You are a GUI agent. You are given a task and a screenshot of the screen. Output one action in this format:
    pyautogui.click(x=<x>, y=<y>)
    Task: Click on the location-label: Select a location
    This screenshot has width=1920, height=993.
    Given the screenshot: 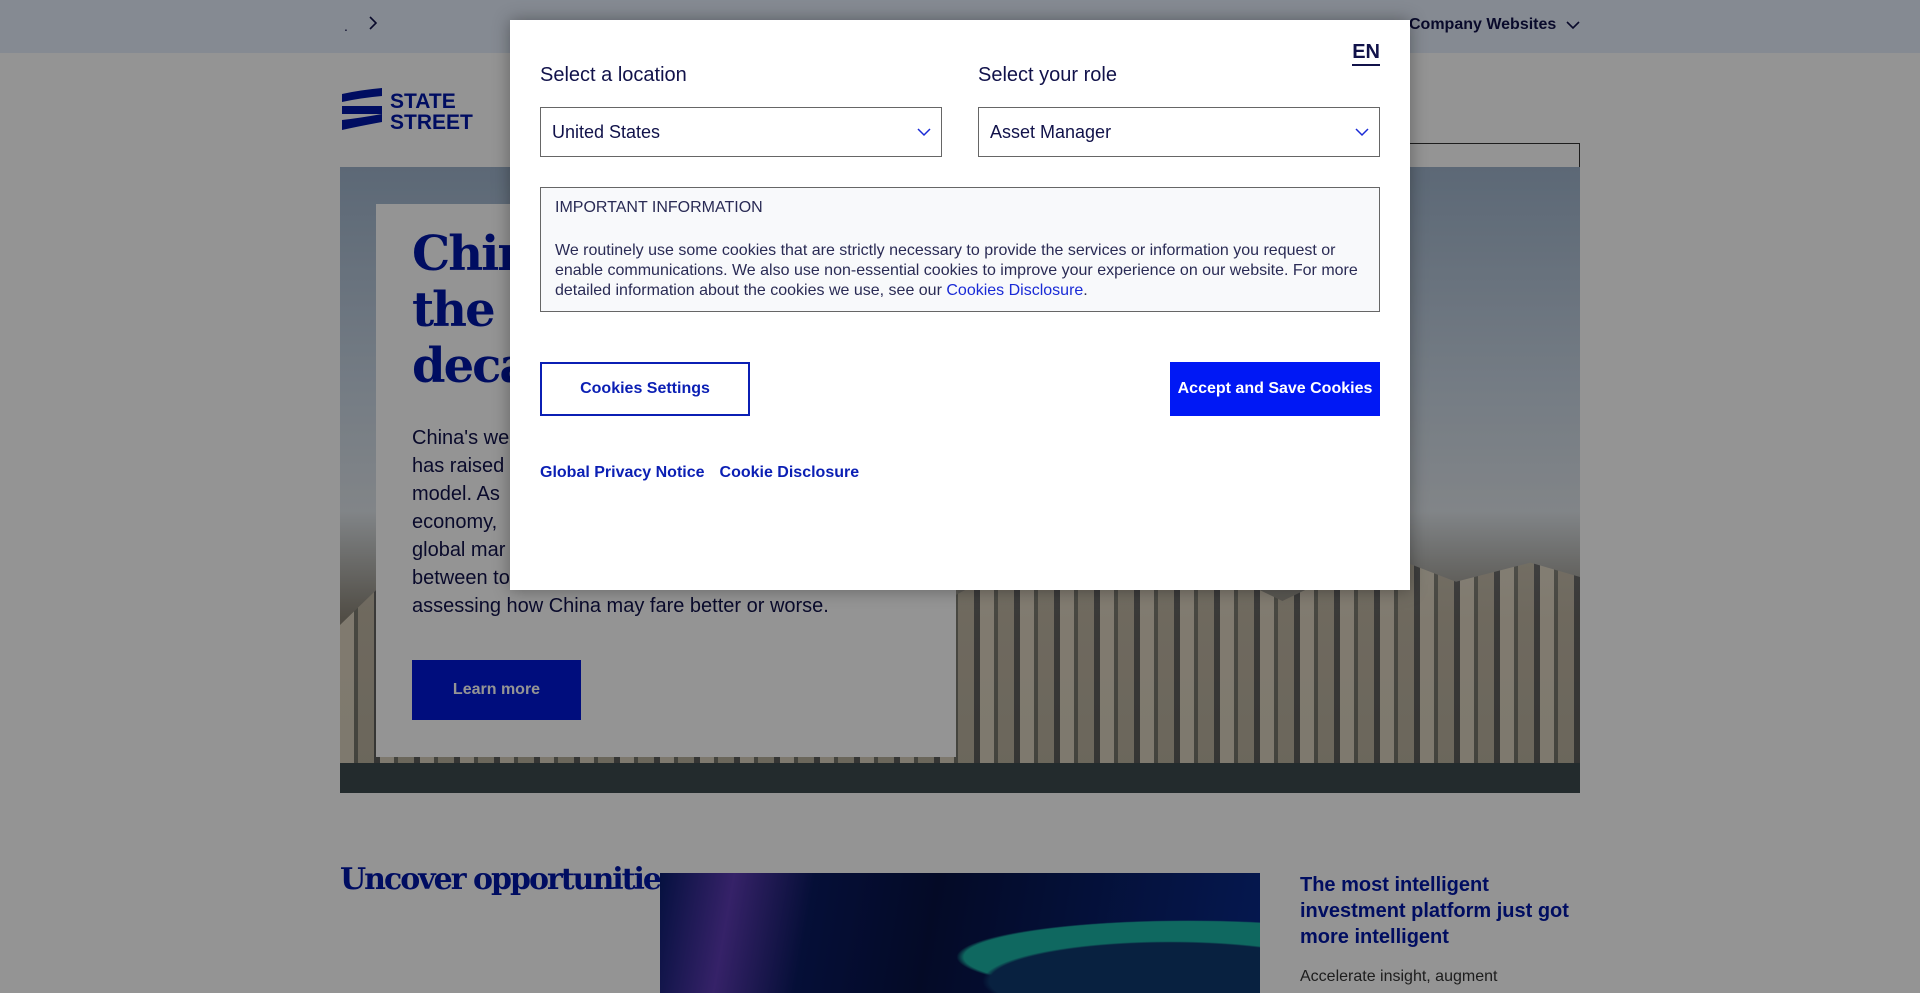 What is the action you would take?
    pyautogui.click(x=613, y=75)
    